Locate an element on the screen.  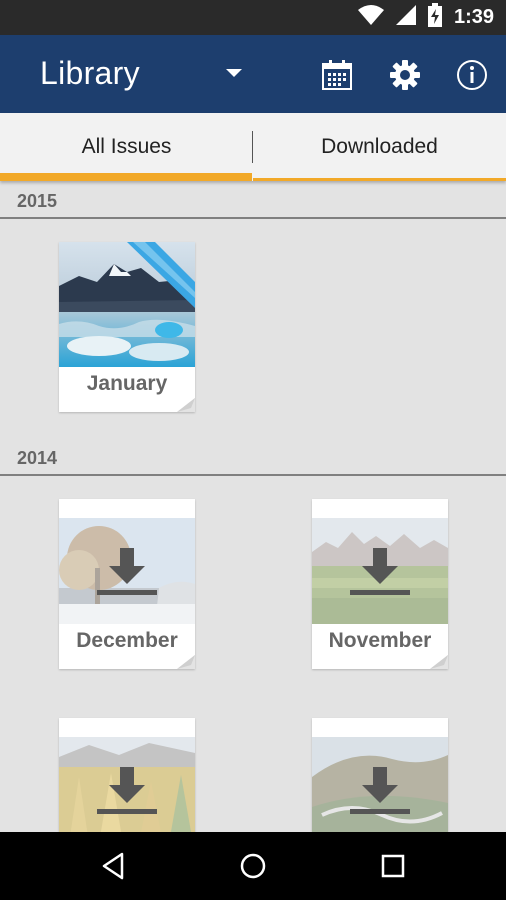
page-title: Library is located at coordinates (90, 73).